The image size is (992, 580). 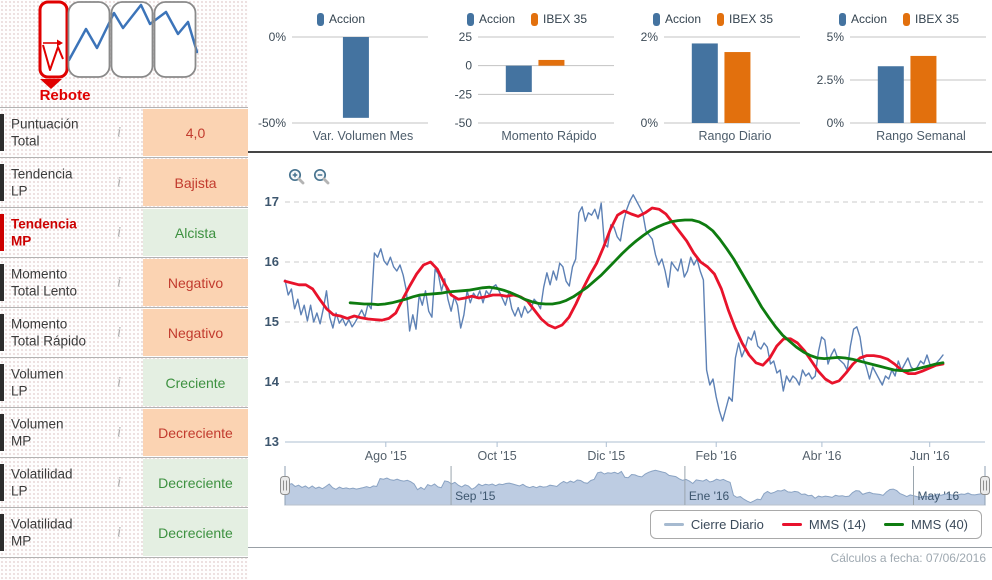 What do you see at coordinates (464, 94) in the screenshot?
I see `y-axis-label: -25` at bounding box center [464, 94].